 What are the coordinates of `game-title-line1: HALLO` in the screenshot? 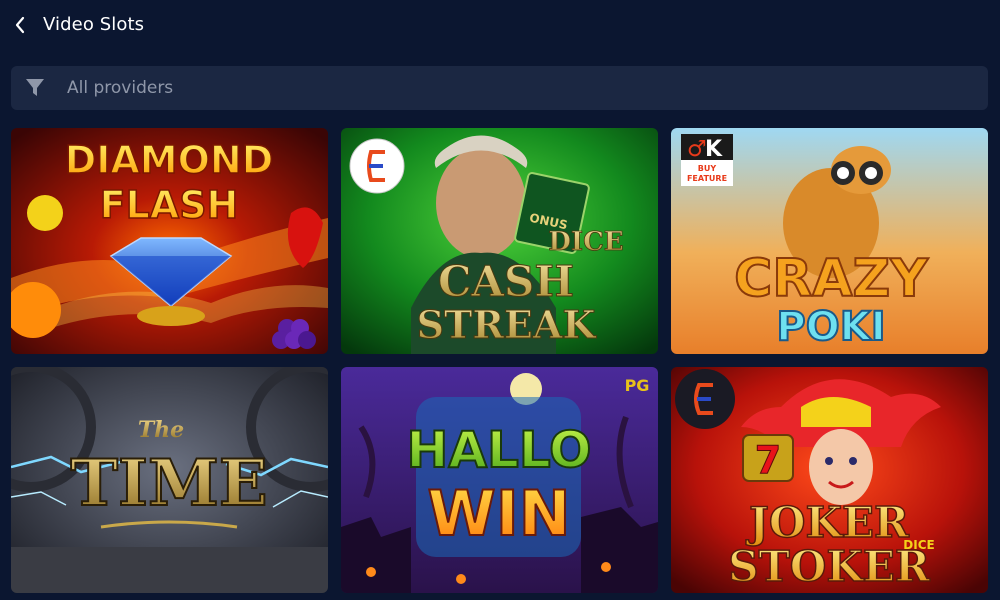 It's located at (499, 450).